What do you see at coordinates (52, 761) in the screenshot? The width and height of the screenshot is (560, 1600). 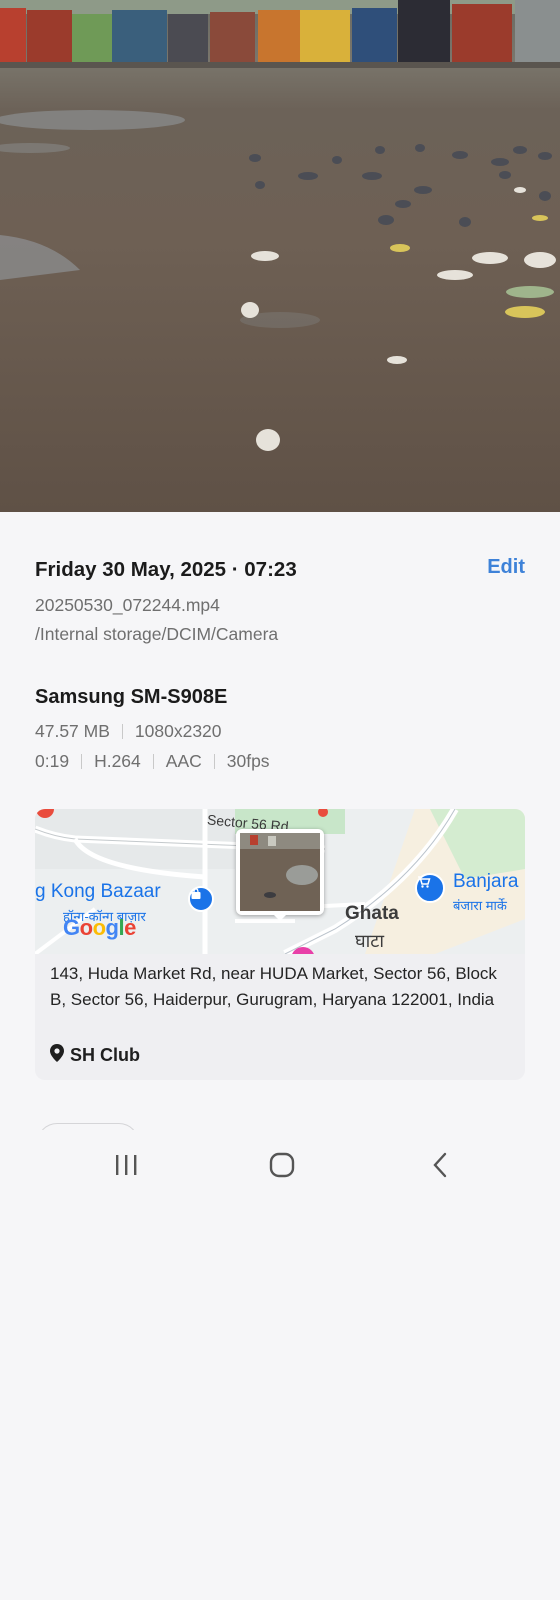 I see `duration: 0:19` at bounding box center [52, 761].